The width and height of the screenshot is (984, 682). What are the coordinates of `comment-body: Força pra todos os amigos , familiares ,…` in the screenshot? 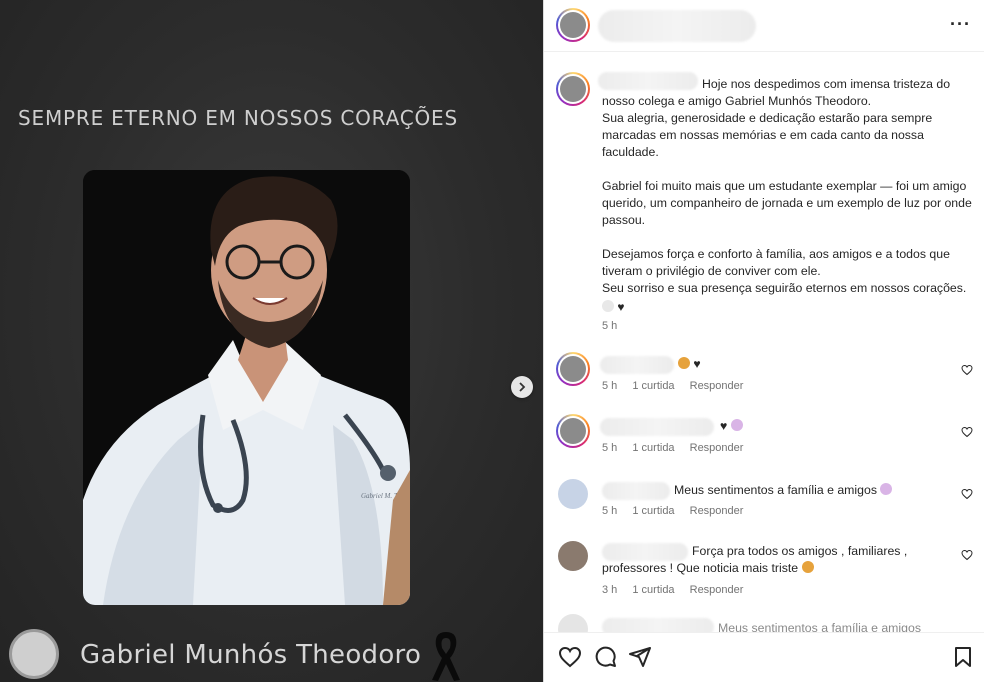 It's located at (755, 559).